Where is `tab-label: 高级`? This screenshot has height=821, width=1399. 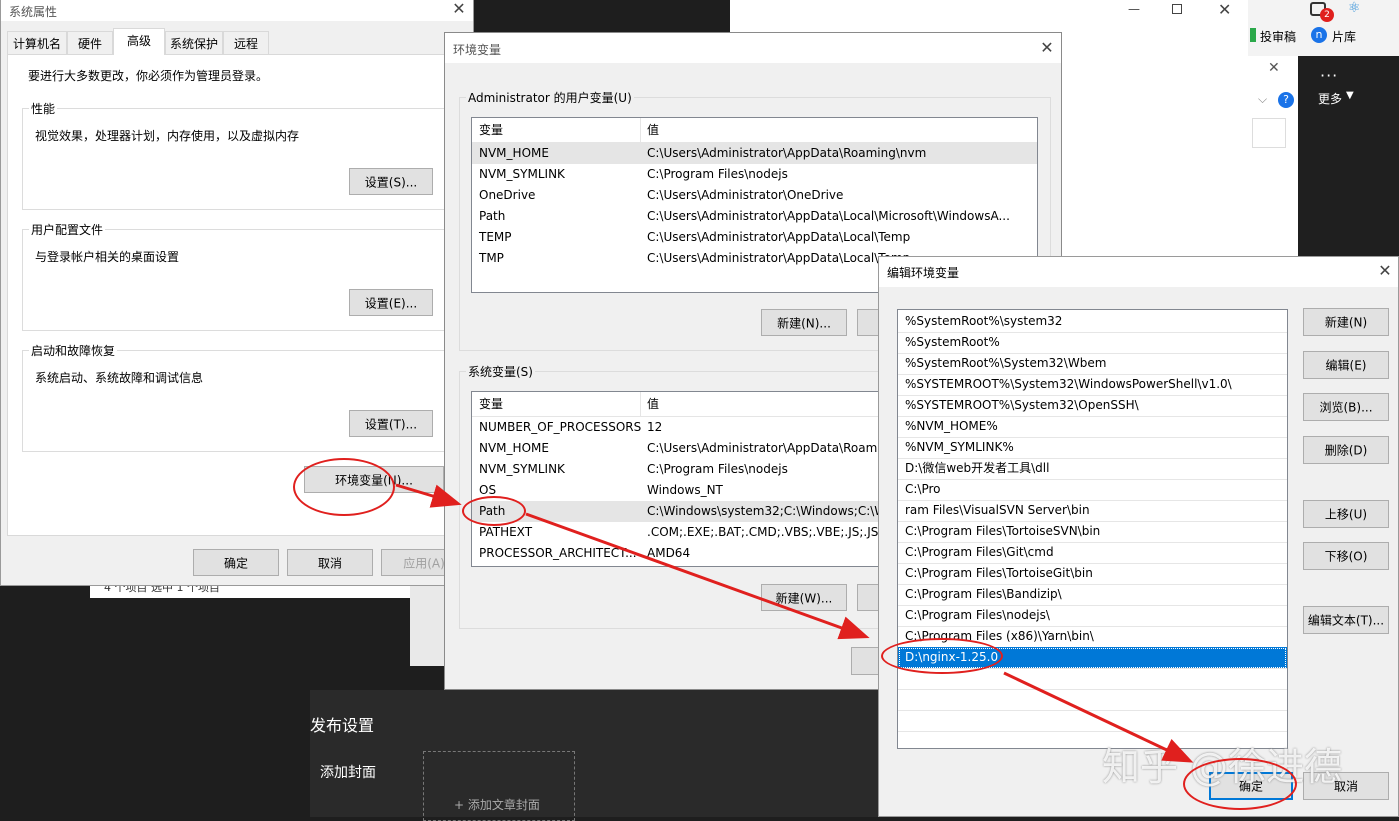
tab-label: 高级 is located at coordinates (138, 41).